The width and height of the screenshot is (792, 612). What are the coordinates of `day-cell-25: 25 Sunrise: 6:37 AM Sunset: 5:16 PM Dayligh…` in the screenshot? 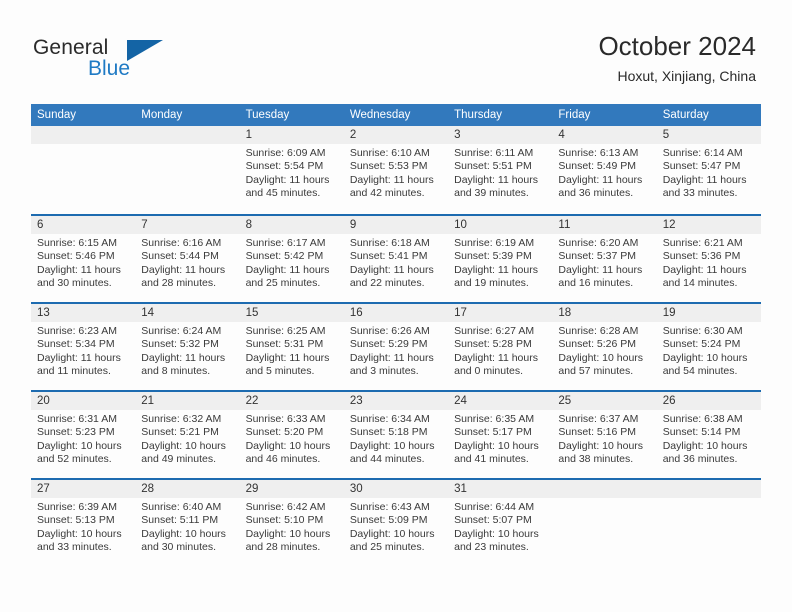 It's located at (604, 435).